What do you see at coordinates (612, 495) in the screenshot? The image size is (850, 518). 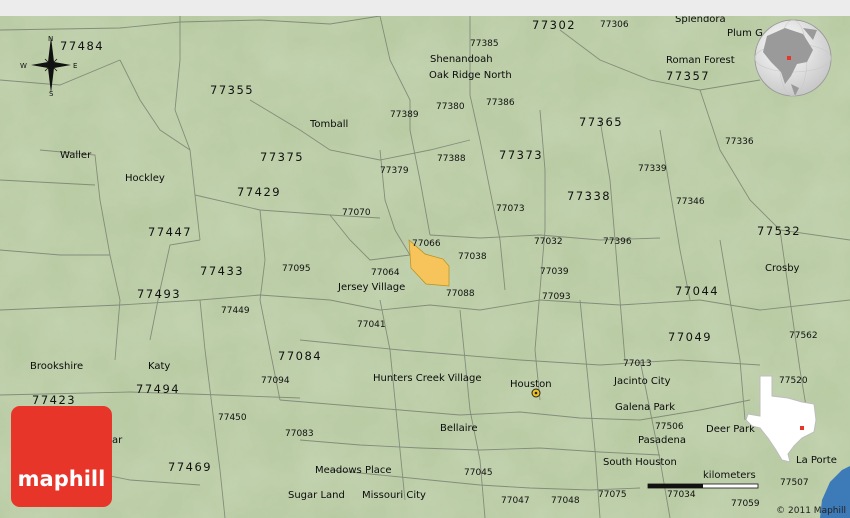 I see `zip-label: 77075` at bounding box center [612, 495].